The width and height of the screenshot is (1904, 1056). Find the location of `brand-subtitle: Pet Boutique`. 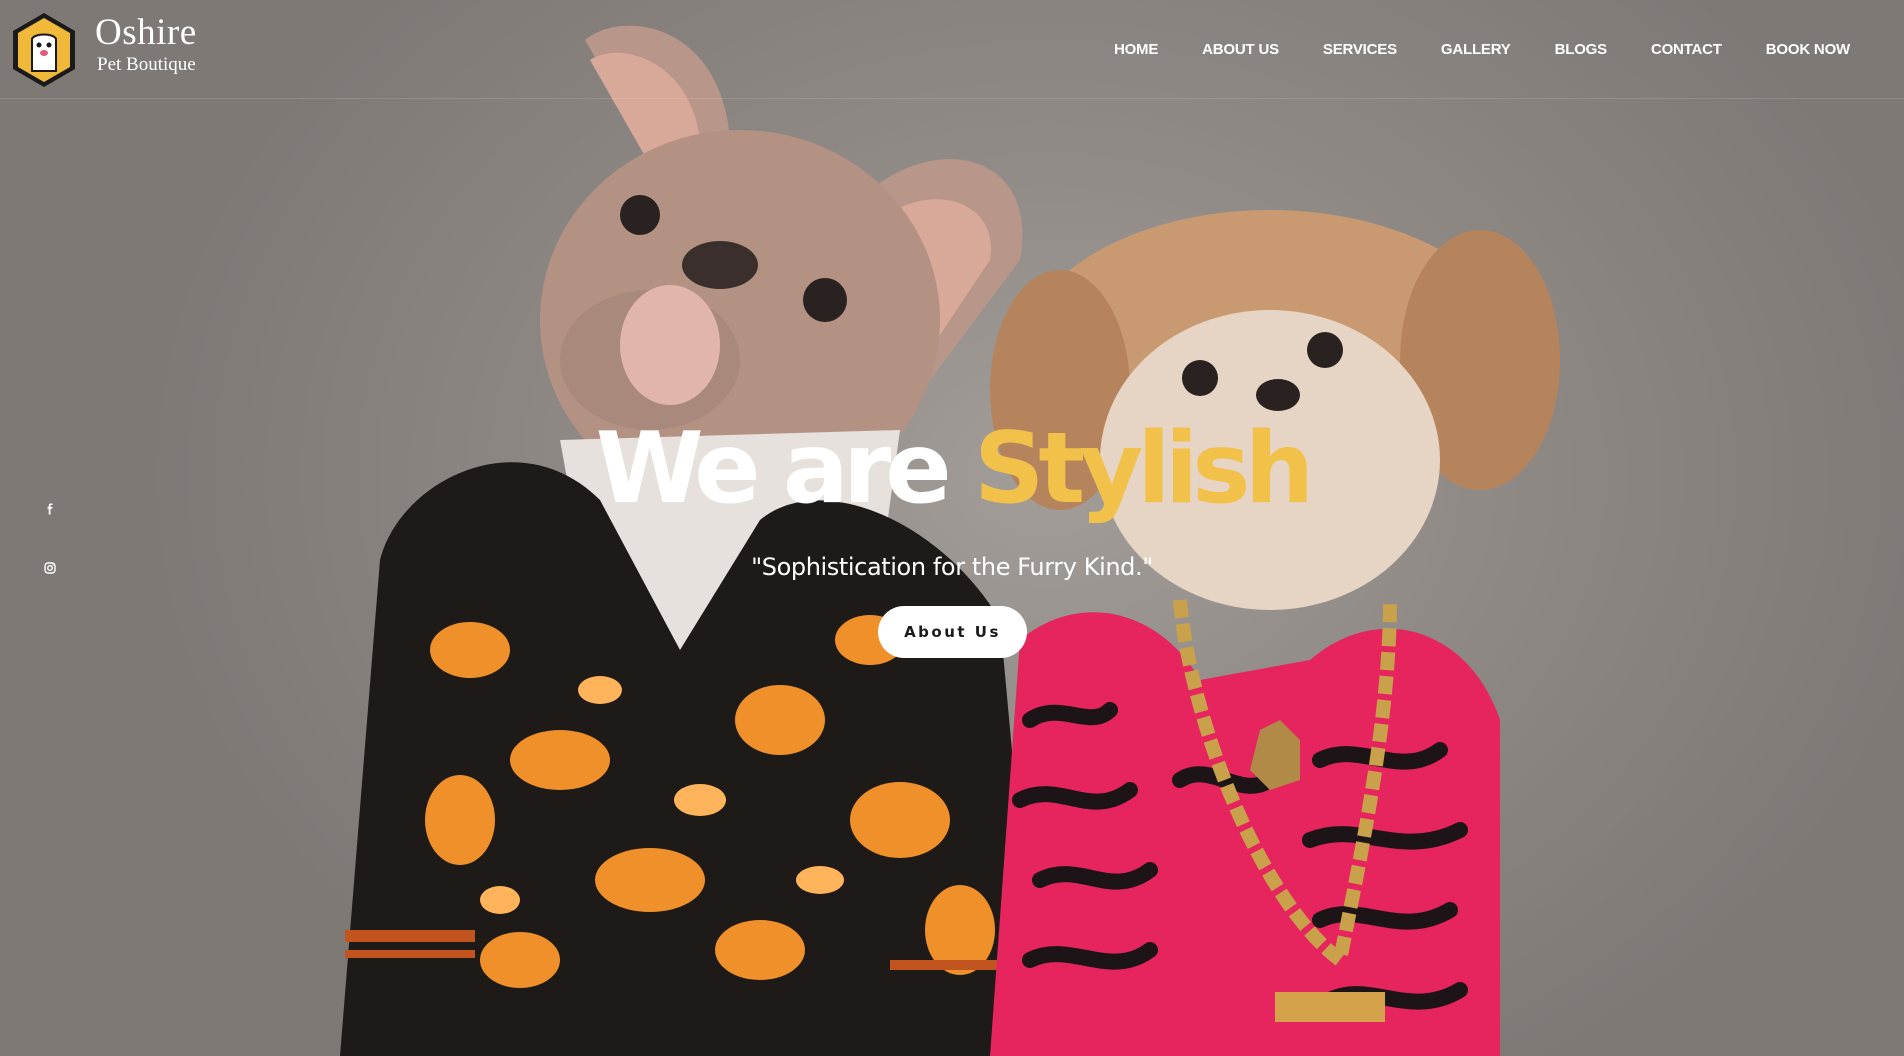

brand-subtitle: Pet Boutique is located at coordinates (146, 64).